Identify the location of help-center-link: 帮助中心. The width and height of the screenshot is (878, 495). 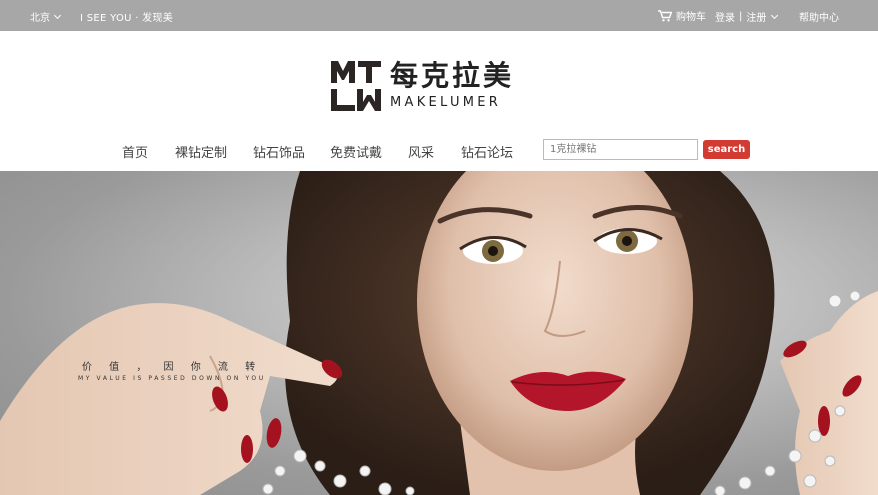
(819, 16).